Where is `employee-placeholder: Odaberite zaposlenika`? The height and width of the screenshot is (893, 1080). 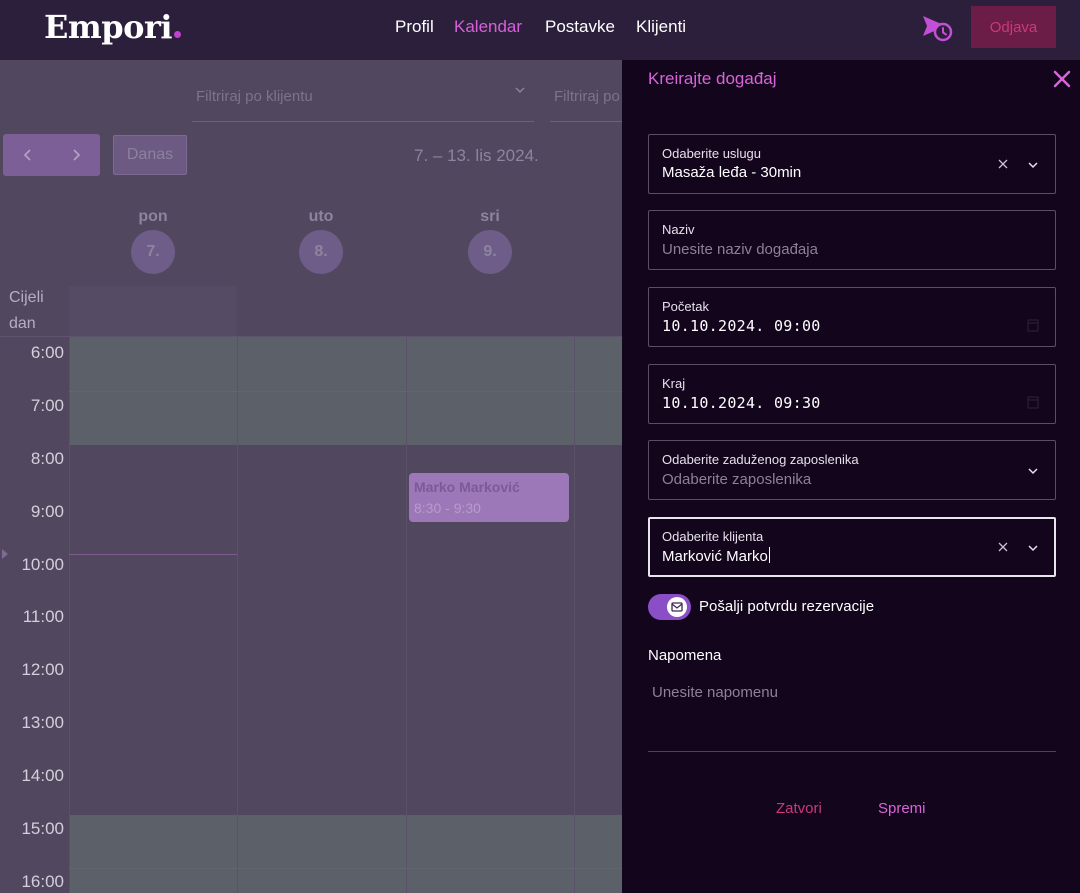
employee-placeholder: Odaberite zaposlenika is located at coordinates (737, 479).